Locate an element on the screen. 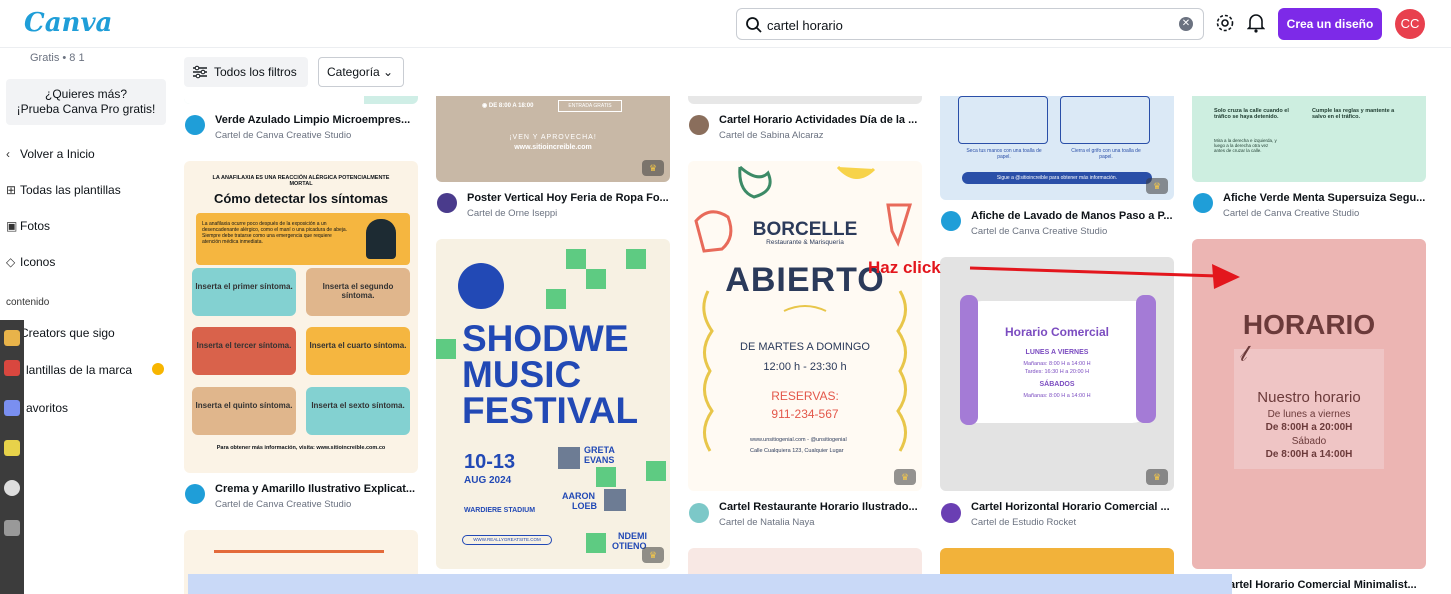 Image resolution: width=1451 pixels, height=594 pixels. category-dropdown: Categoría ⌄ is located at coordinates (361, 72).